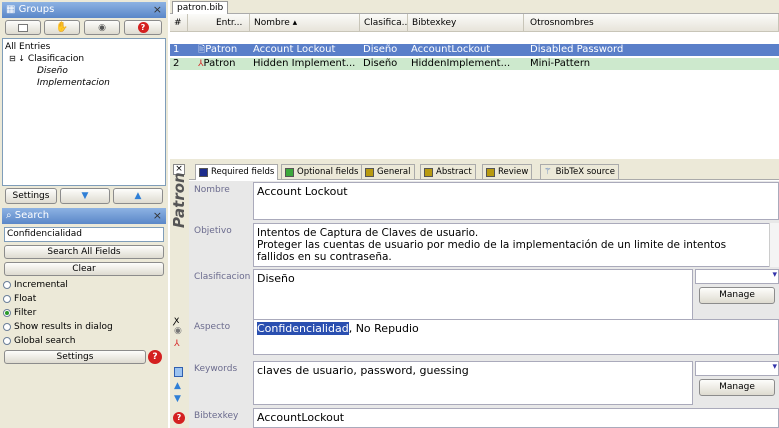 Image resolution: width=779 pixels, height=428 pixels. What do you see at coordinates (585, 172) in the screenshot?
I see `tab-label: BibTeX source` at bounding box center [585, 172].